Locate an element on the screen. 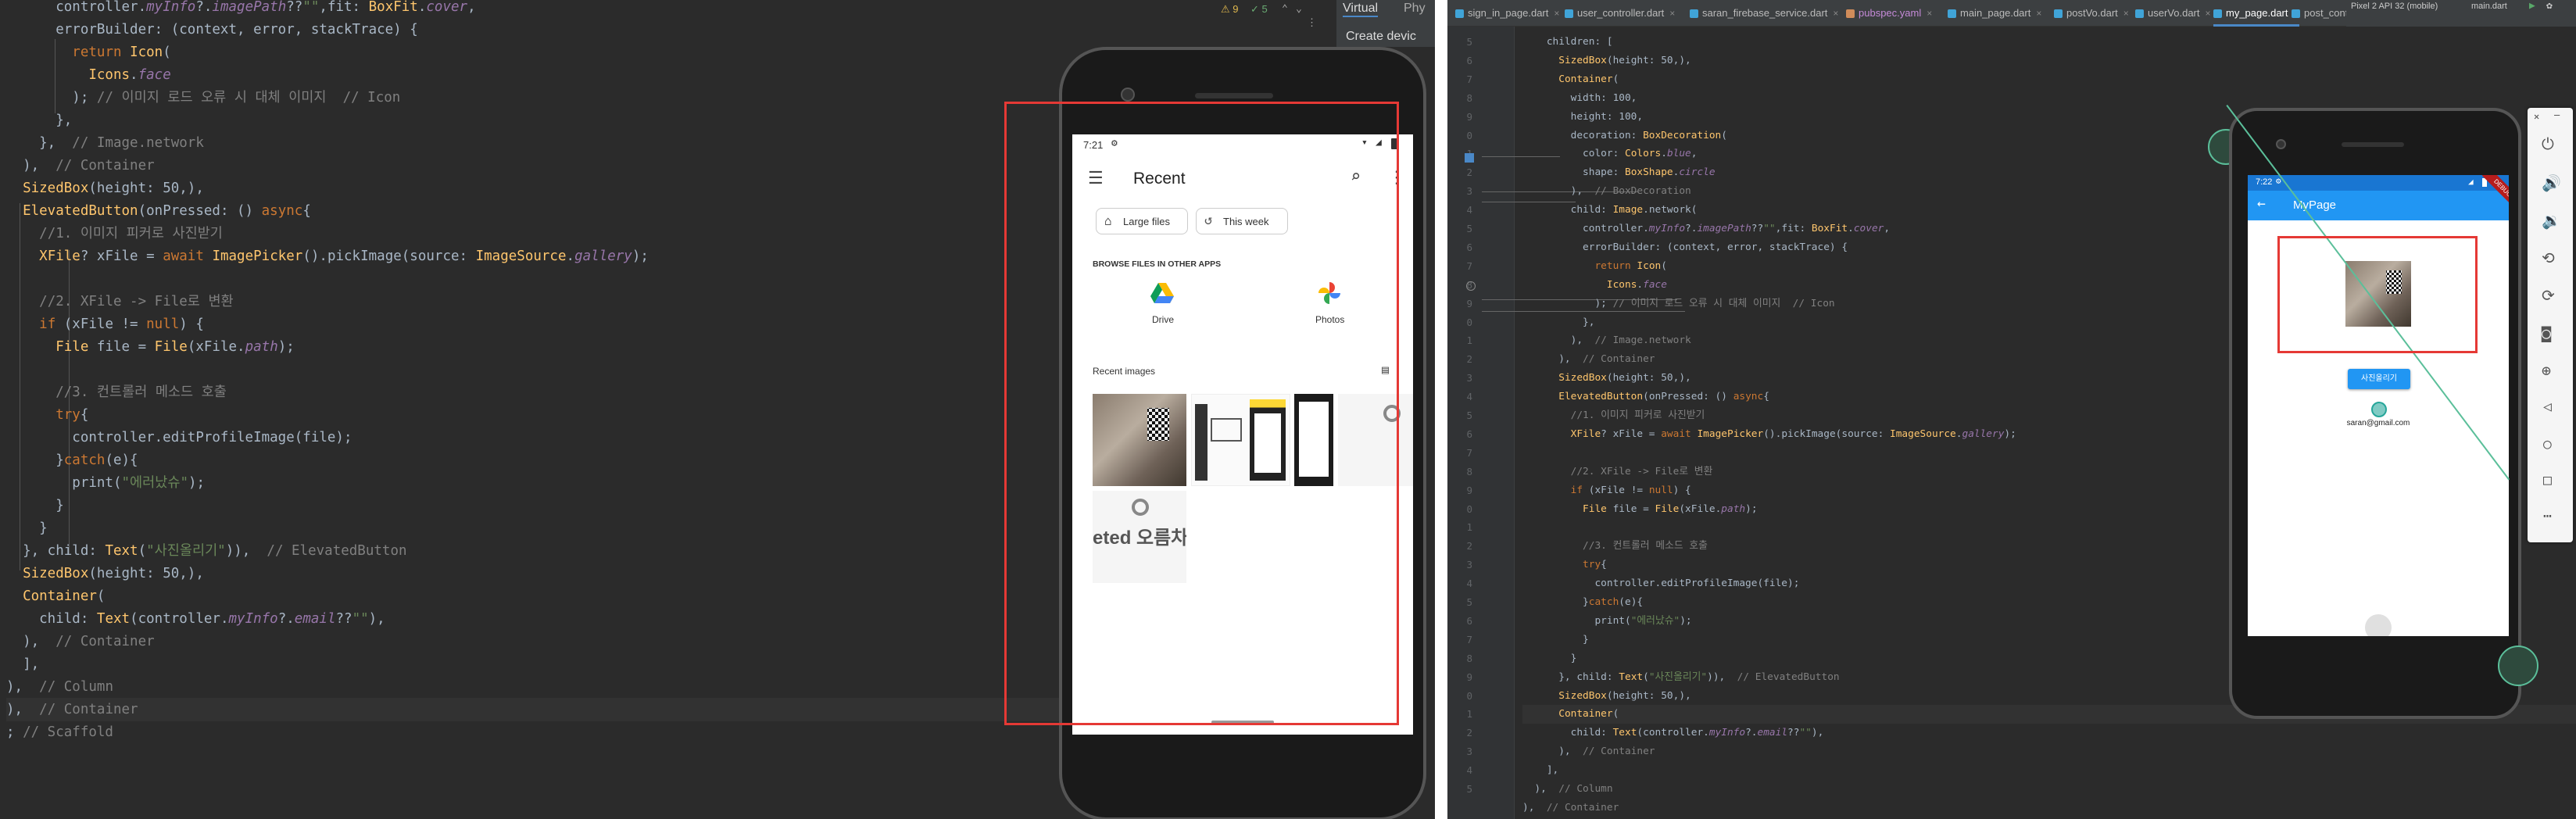 This screenshot has width=2576, height=819. fold-icon is located at coordinates (1471, 286).